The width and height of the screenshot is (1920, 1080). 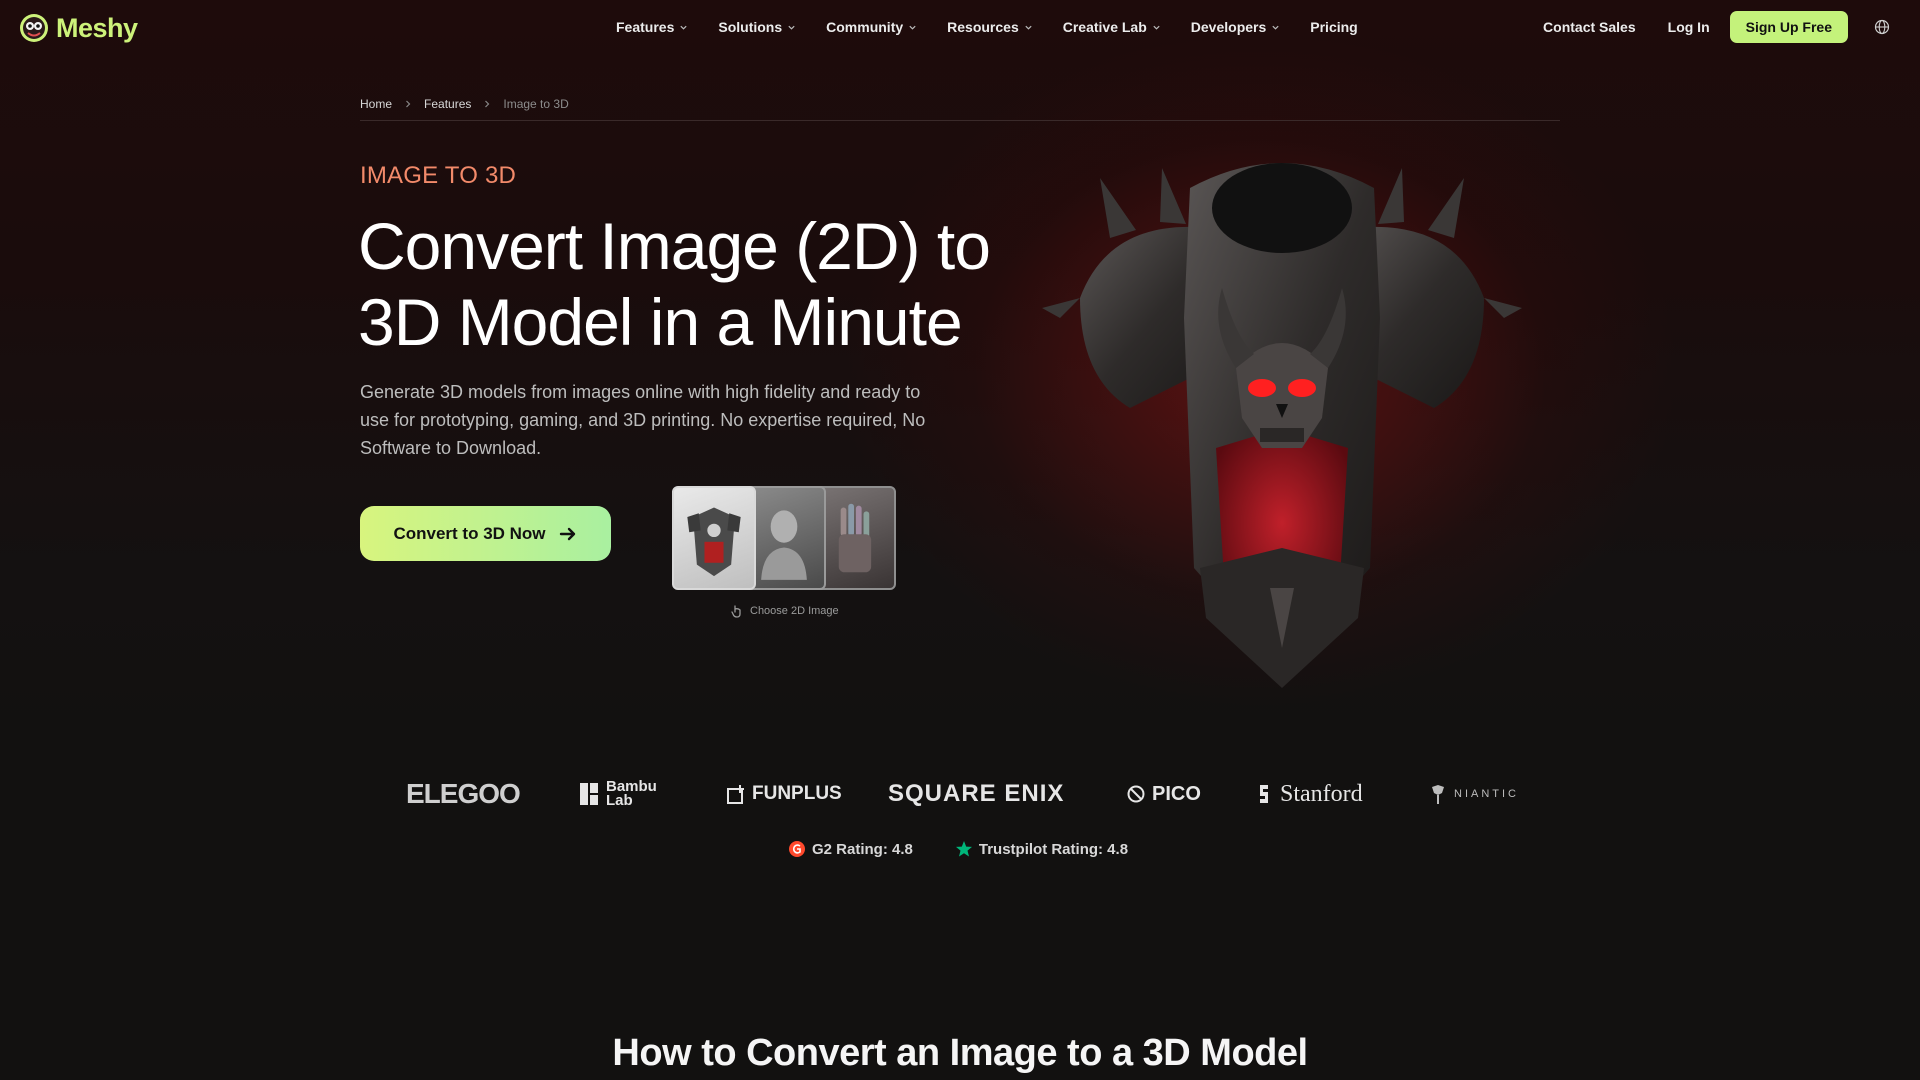 I want to click on menu-solutions-label: Solutions, so click(x=750, y=27).